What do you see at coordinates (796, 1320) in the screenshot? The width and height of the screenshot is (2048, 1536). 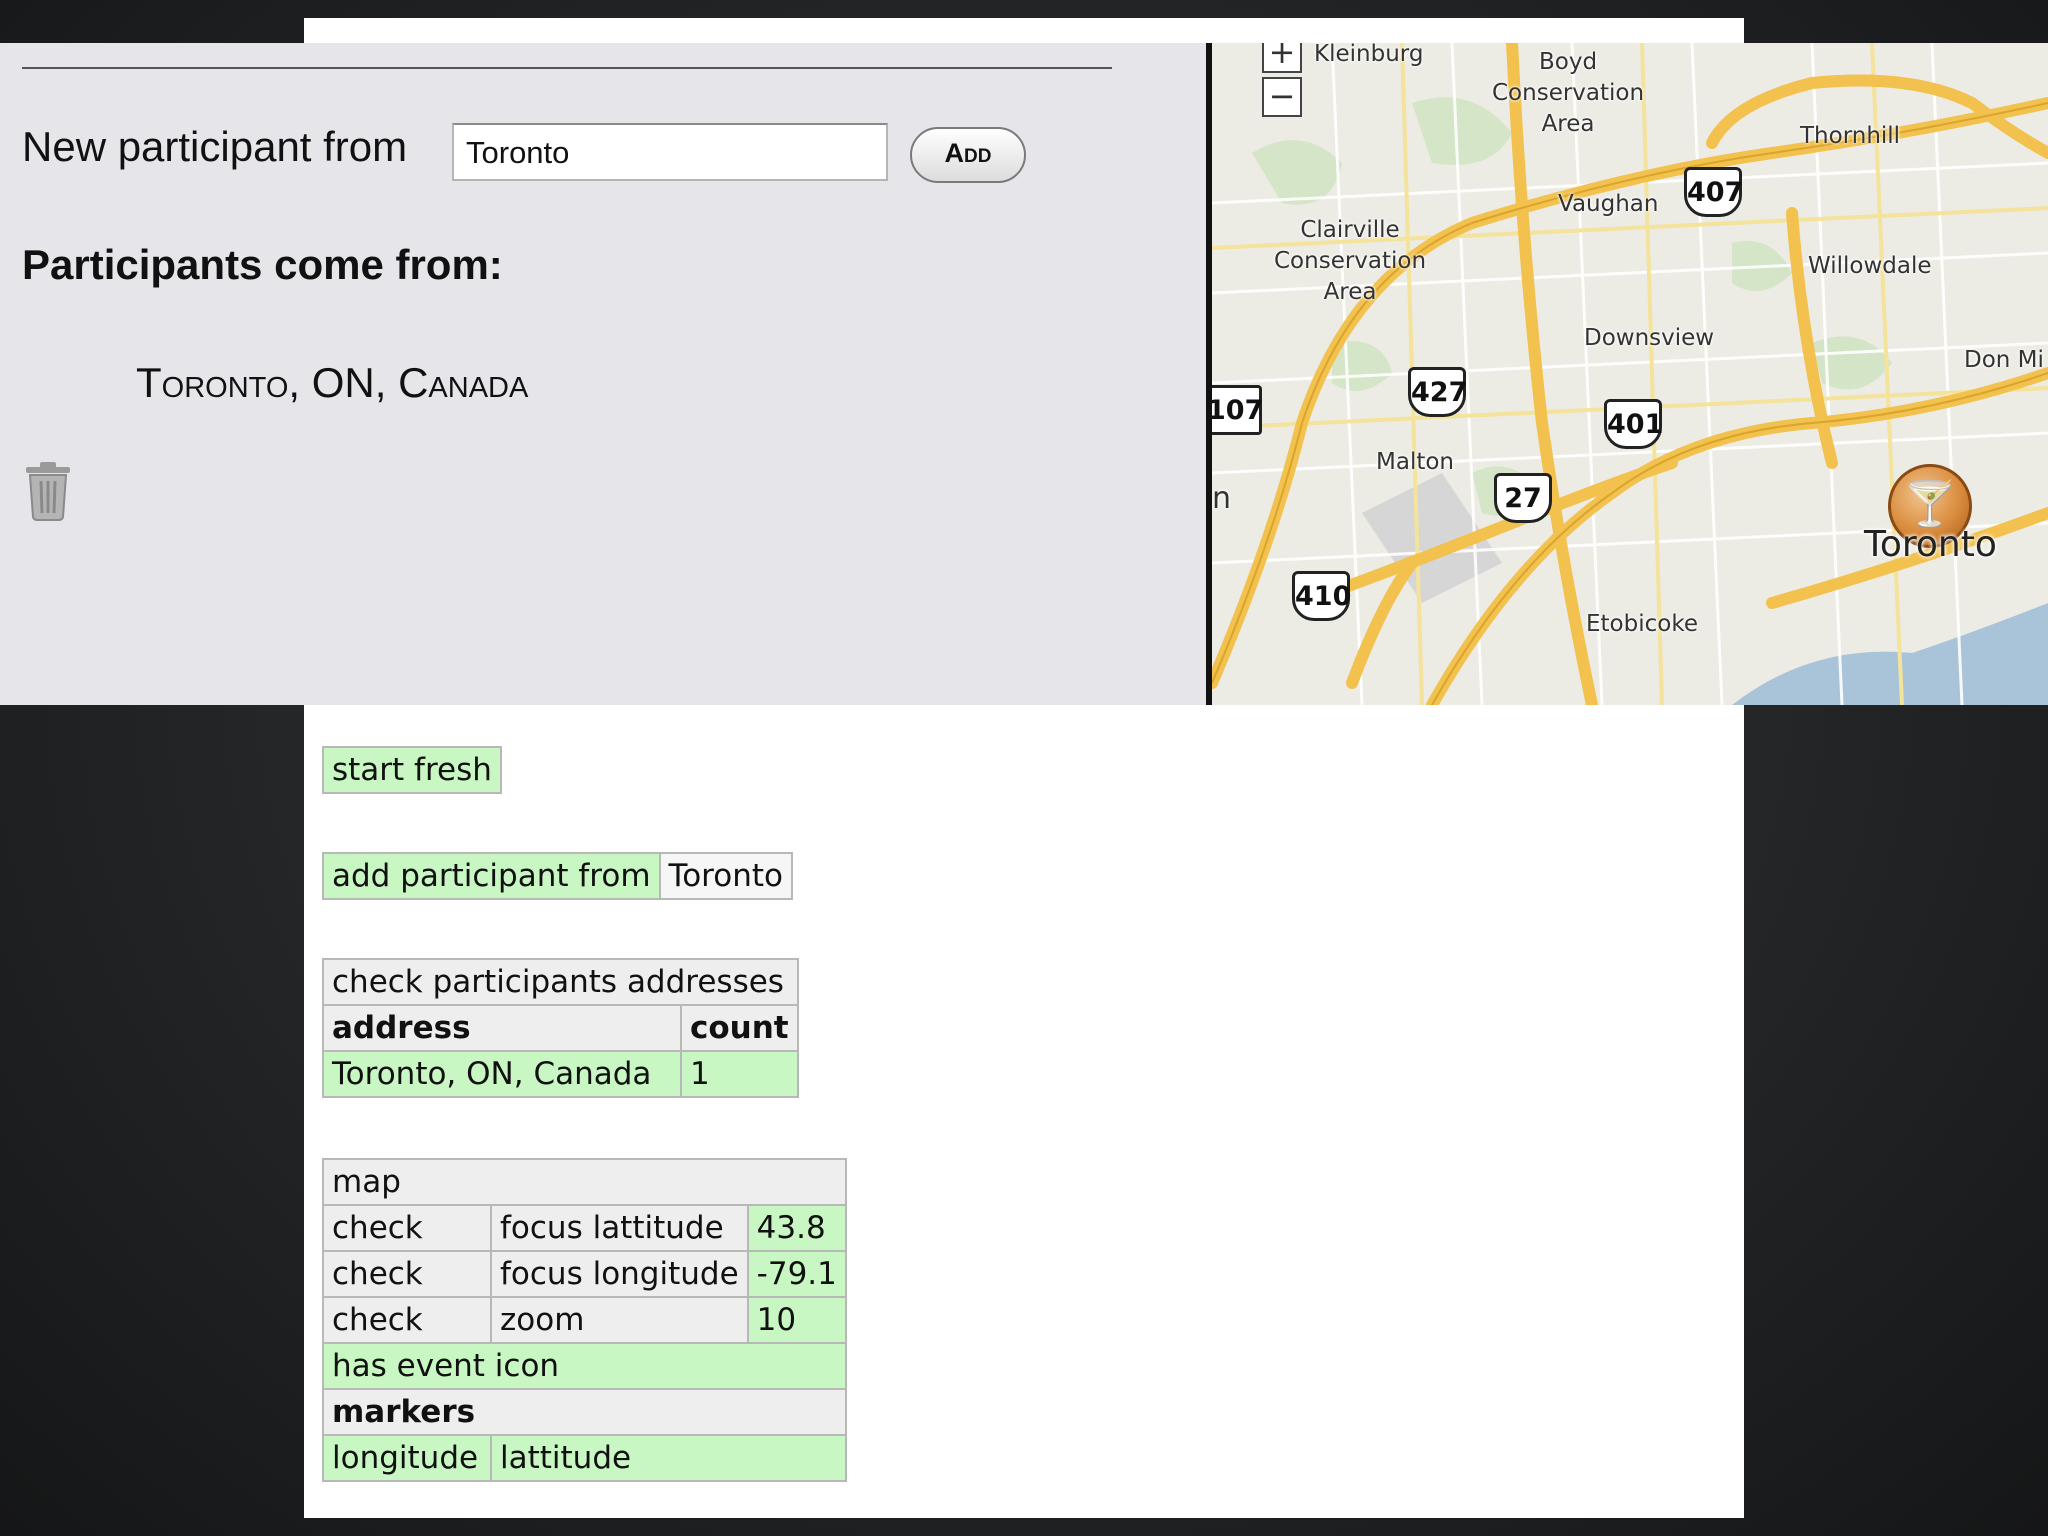 I see `value-cell: 10` at bounding box center [796, 1320].